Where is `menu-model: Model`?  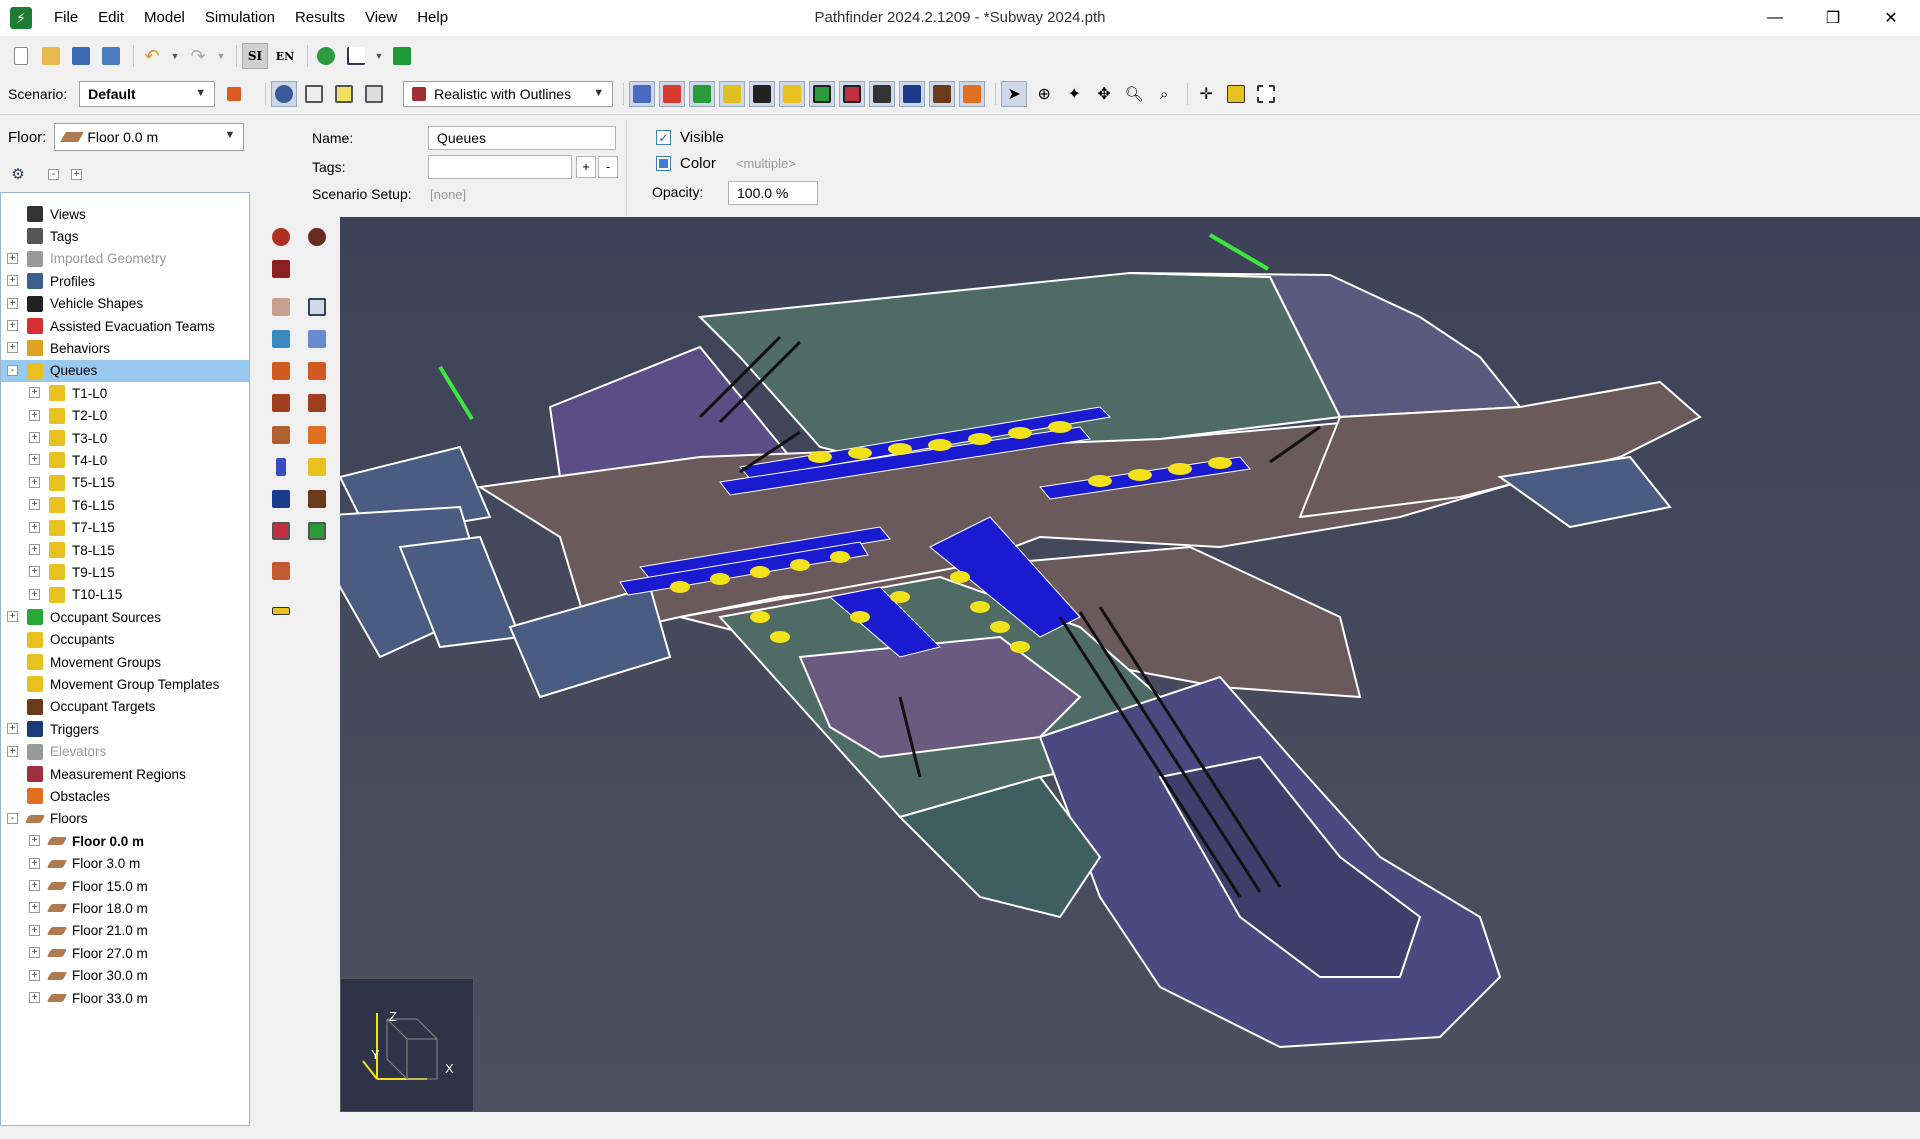
menu-model: Model is located at coordinates (164, 18).